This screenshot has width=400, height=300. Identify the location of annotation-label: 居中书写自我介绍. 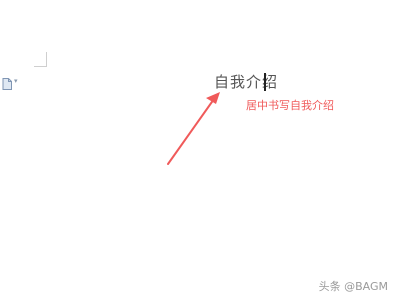
(290, 105).